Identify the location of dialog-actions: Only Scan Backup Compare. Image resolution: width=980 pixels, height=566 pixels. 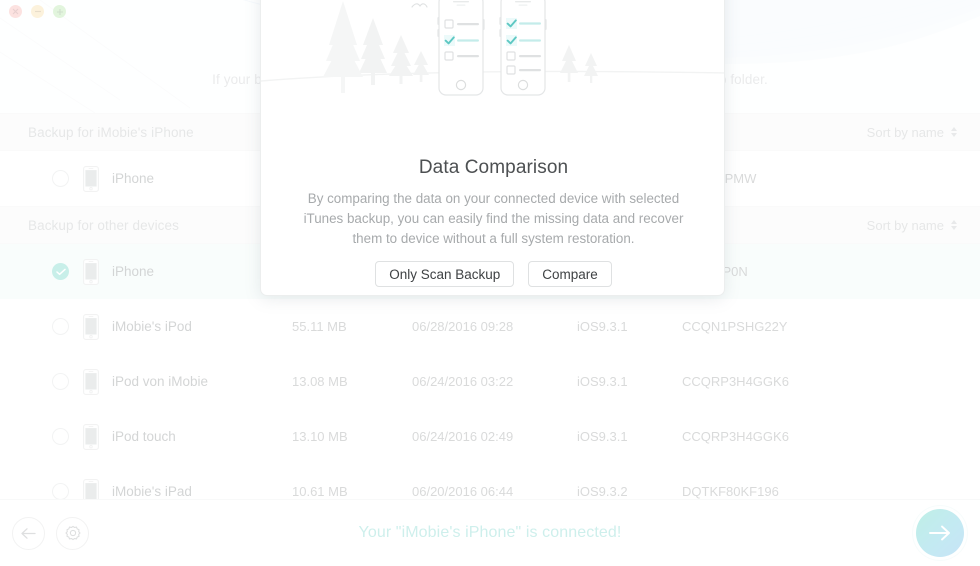
(492, 274).